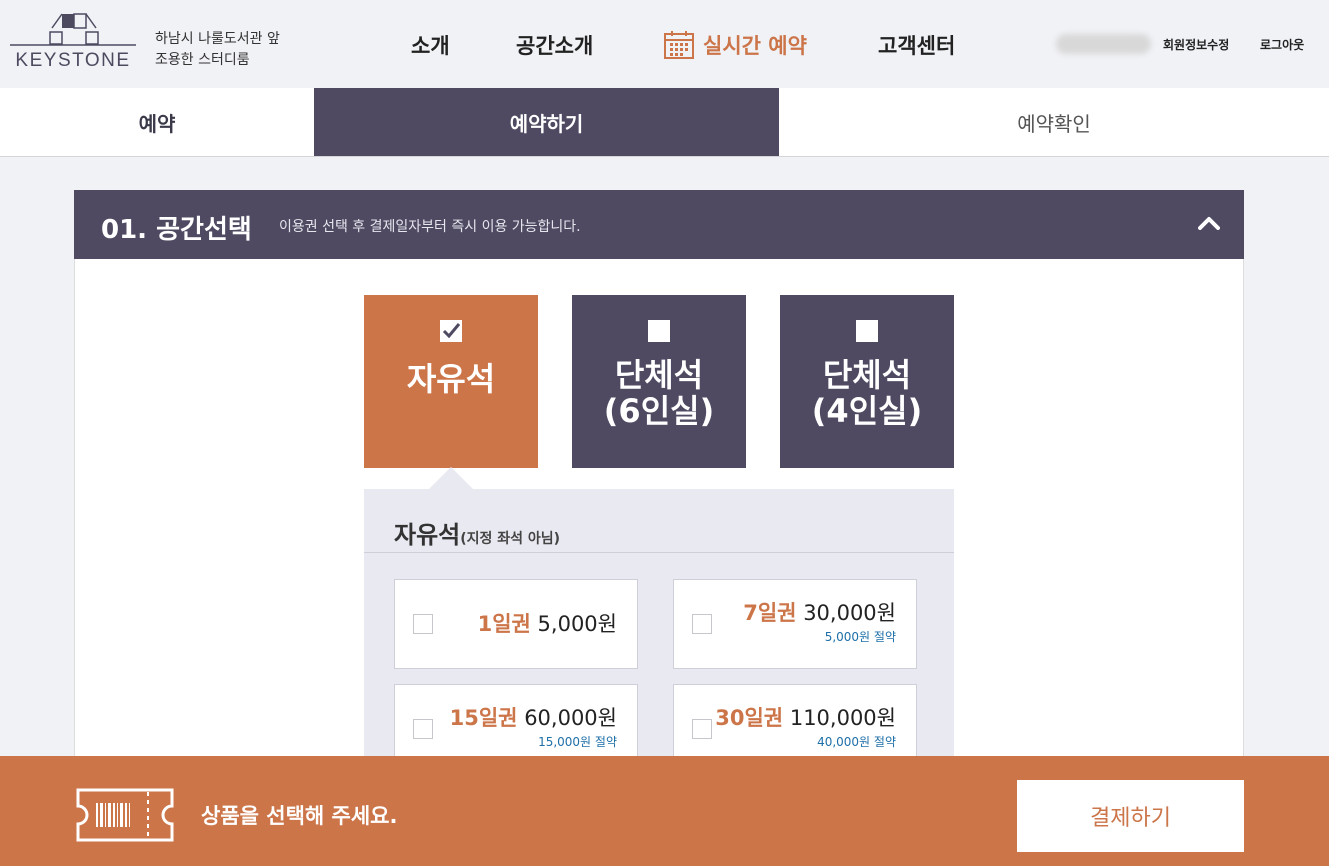 The image size is (1329, 866). Describe the element at coordinates (570, 718) in the screenshot. I see `plan-price: 60,000원` at that location.